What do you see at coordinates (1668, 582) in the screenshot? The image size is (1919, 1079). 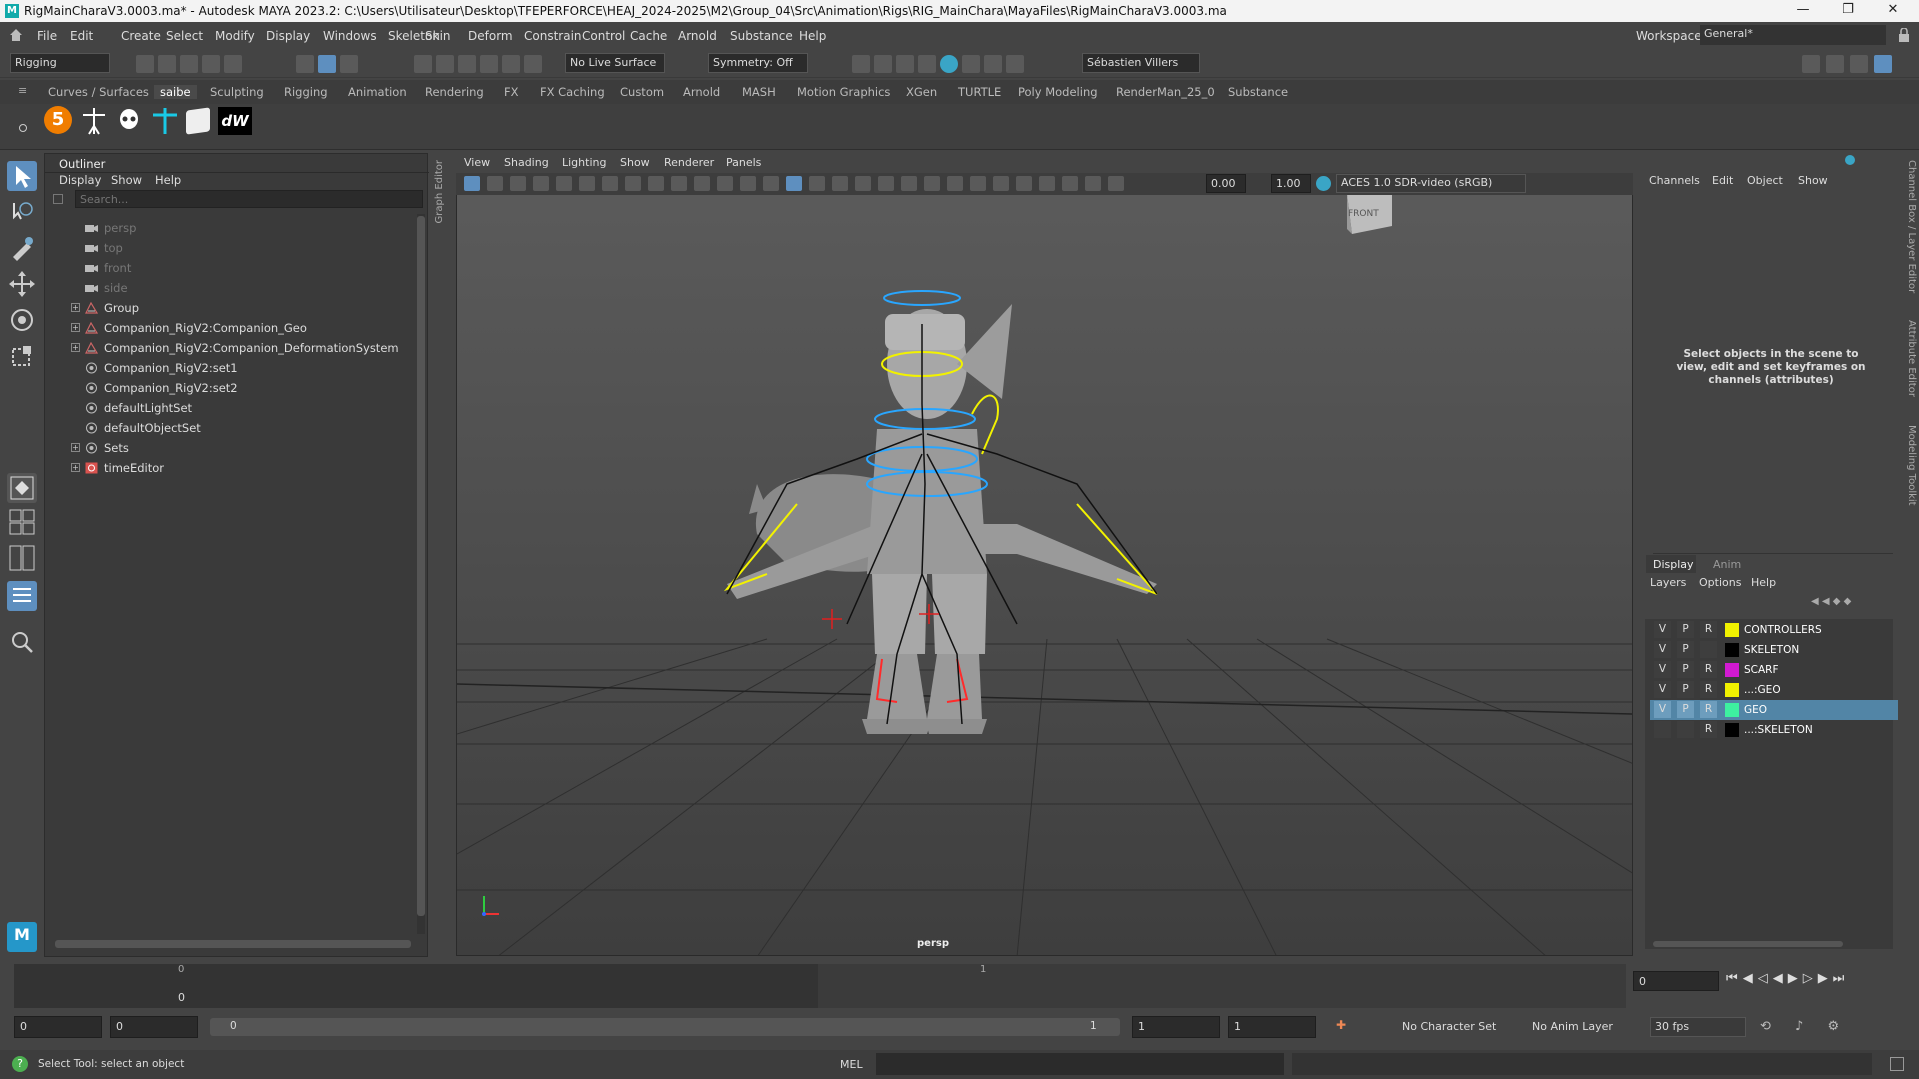 I see `layers-menu: Layers` at bounding box center [1668, 582].